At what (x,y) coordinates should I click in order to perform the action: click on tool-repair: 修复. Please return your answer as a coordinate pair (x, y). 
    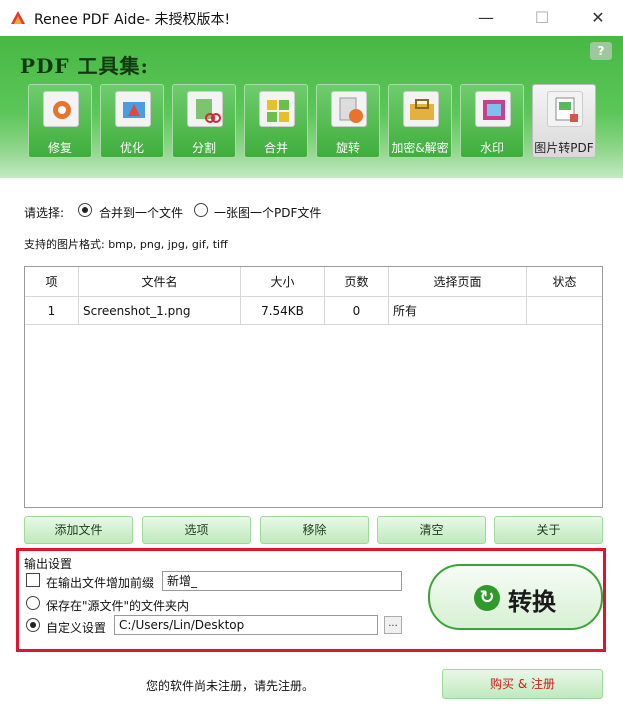
    Looking at the image, I should click on (60, 121).